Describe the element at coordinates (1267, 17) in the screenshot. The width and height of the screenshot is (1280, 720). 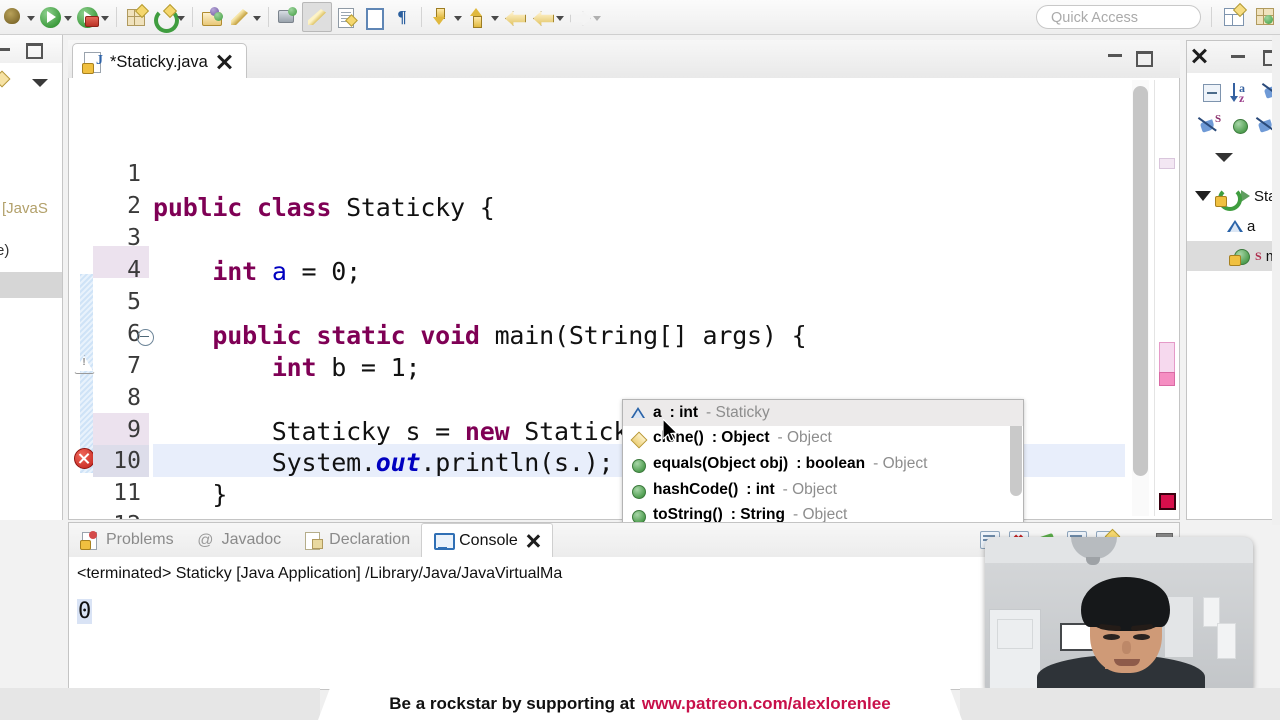
I see `java-perspective-button` at that location.